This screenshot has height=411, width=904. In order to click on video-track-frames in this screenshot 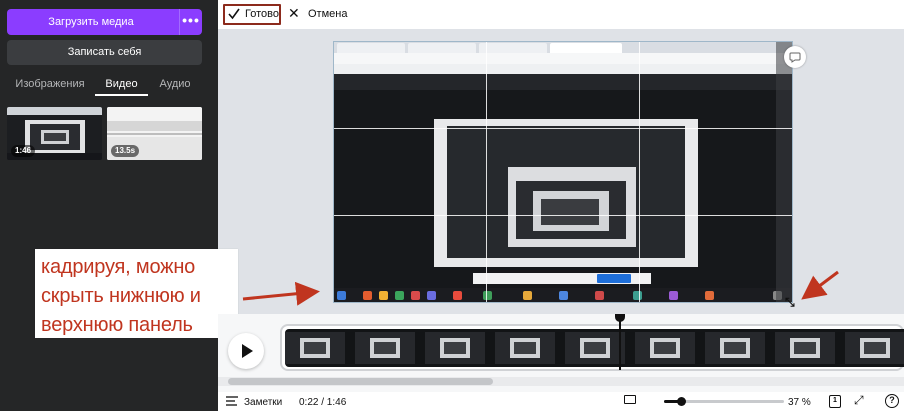, I will do `click(594, 348)`.